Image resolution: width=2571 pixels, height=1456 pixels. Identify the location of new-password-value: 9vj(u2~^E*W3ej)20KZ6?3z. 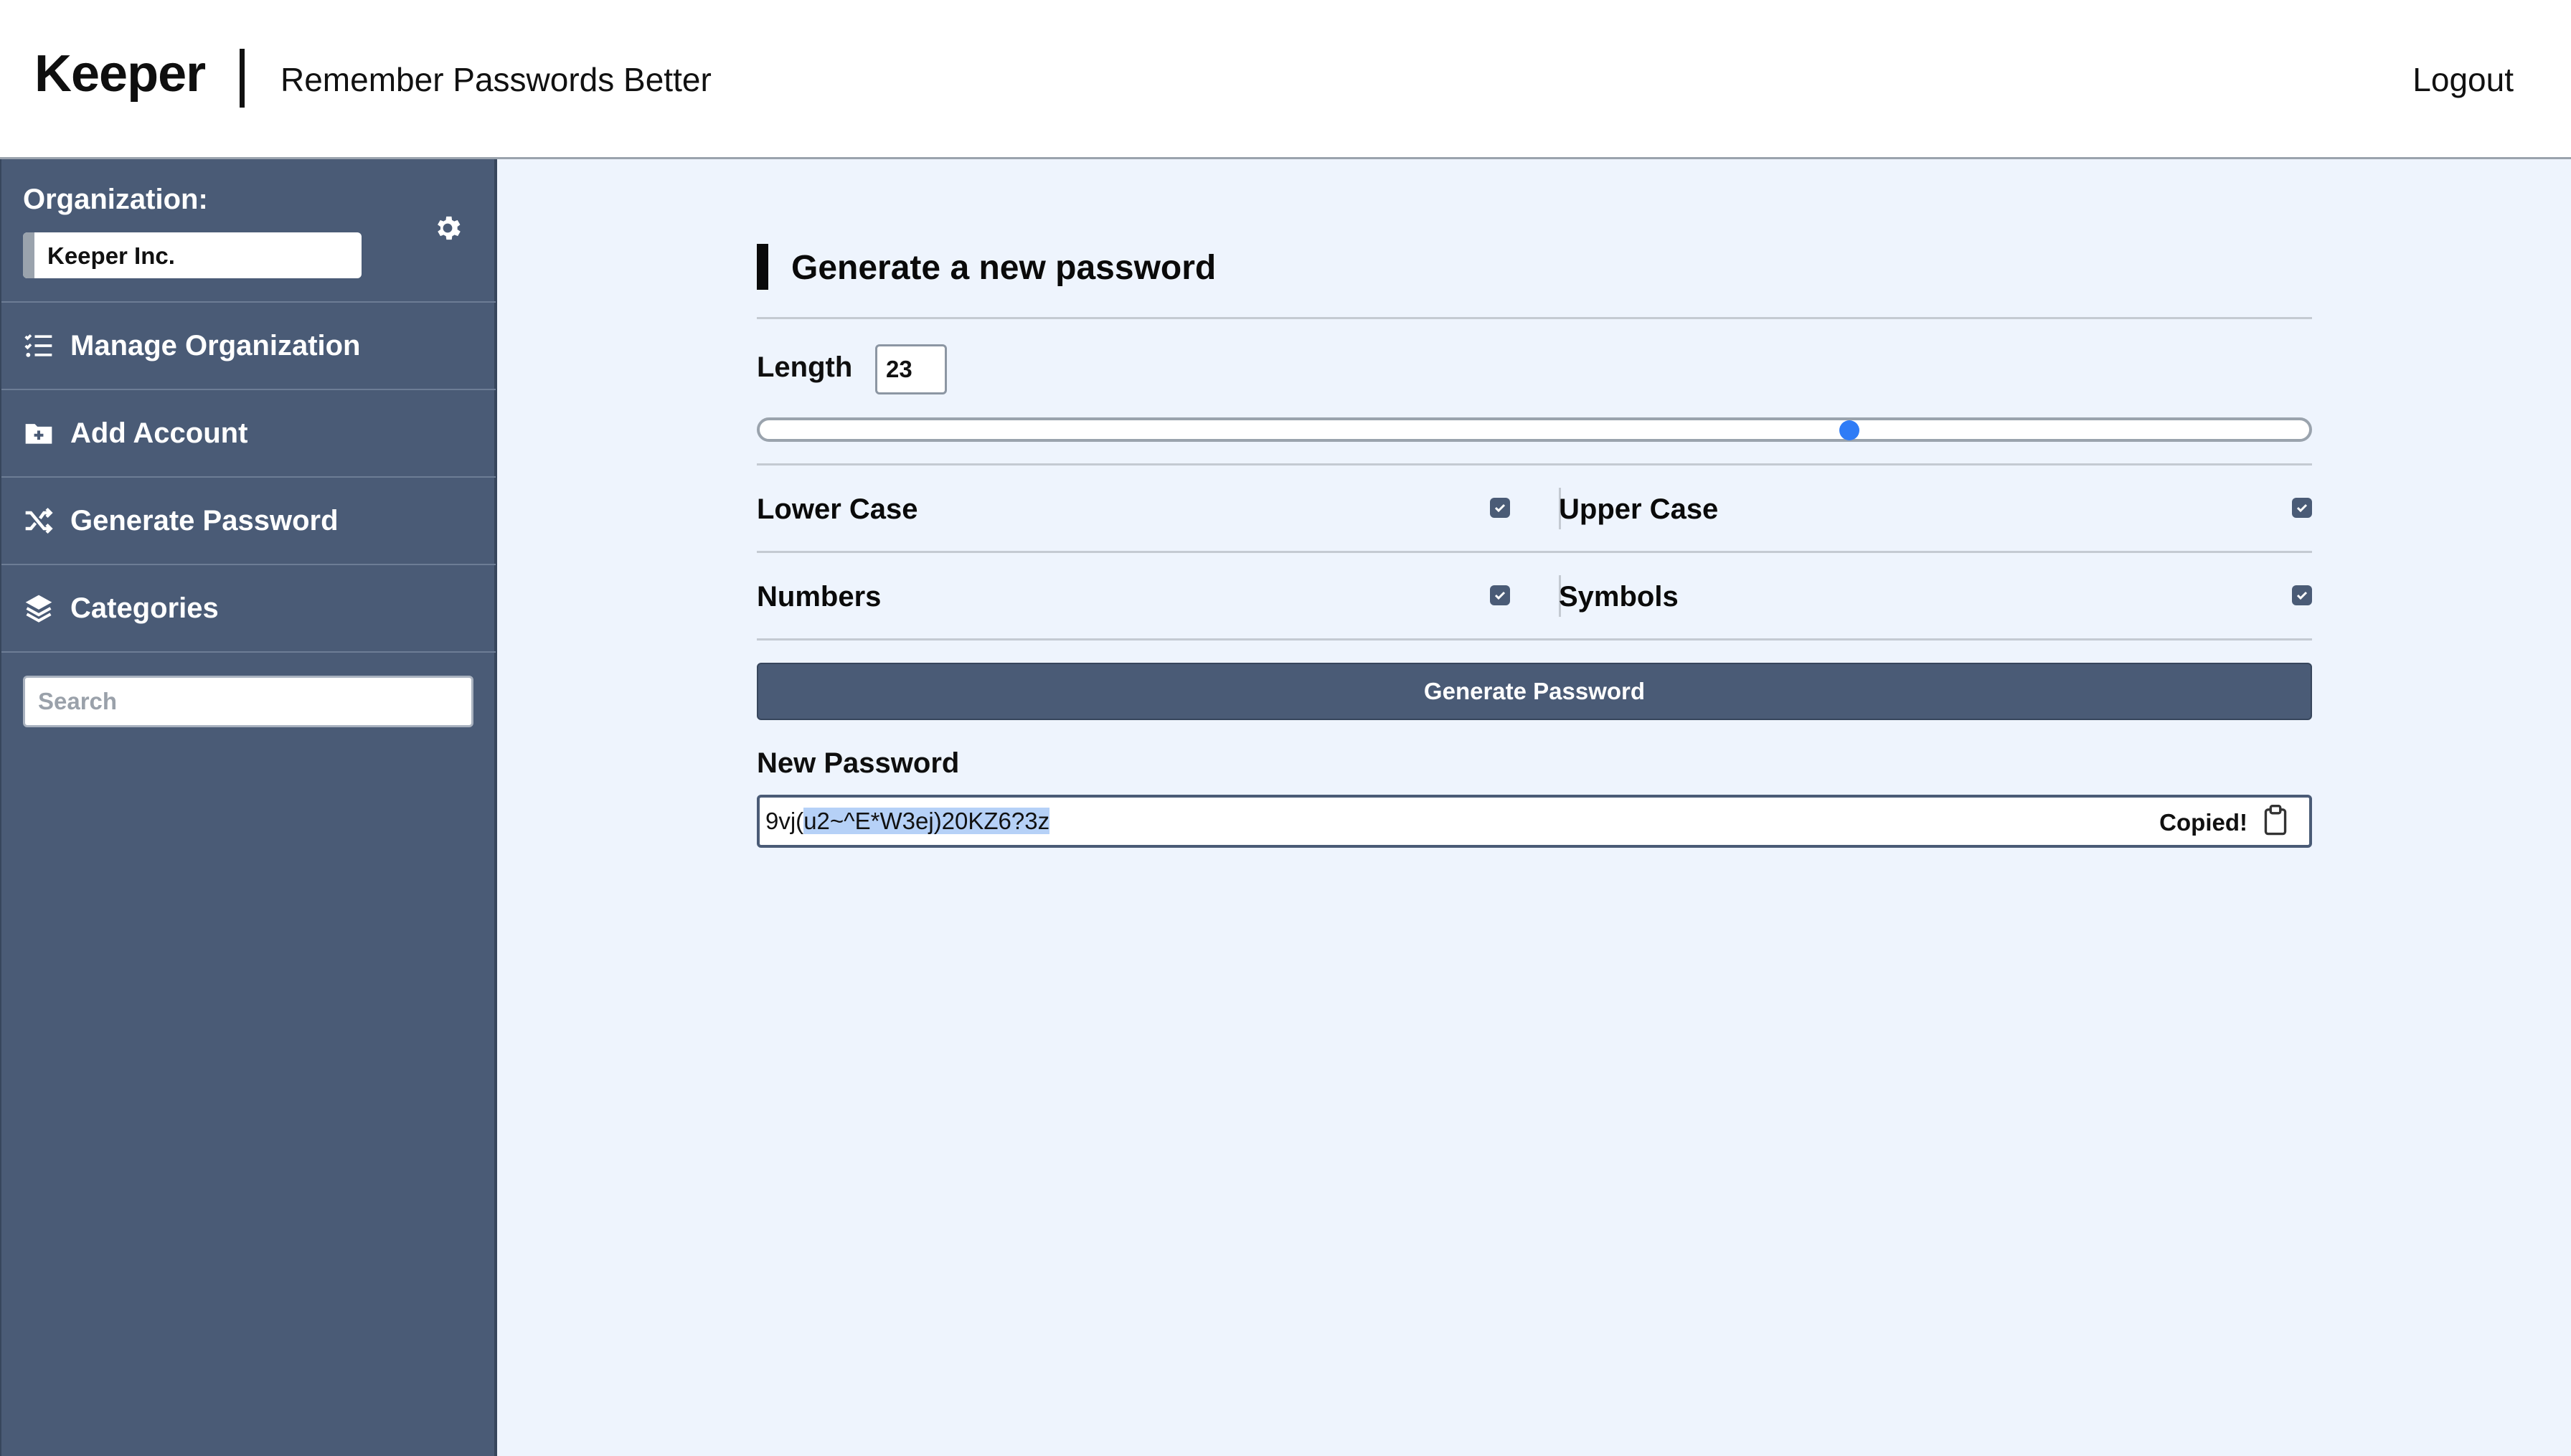
(907, 821).